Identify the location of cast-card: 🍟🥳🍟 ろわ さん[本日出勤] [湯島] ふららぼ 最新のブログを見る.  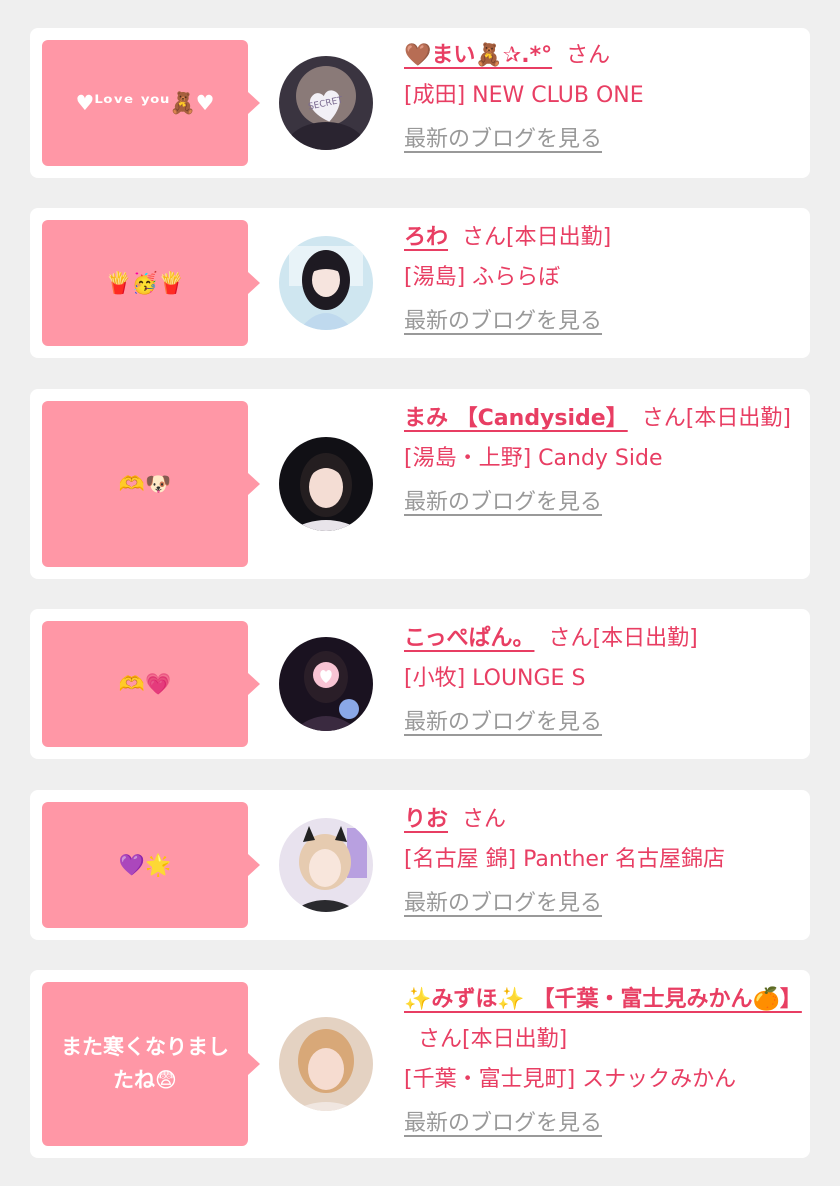
(420, 283).